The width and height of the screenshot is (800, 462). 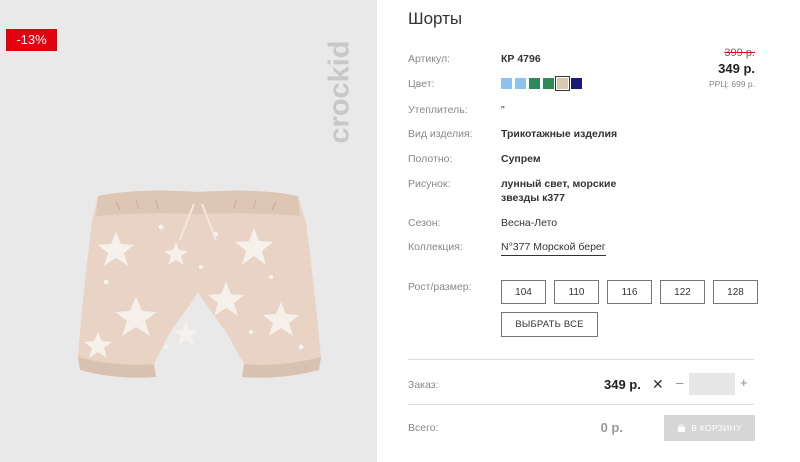 What do you see at coordinates (736, 68) in the screenshot?
I see `current-price: 349 р.` at bounding box center [736, 68].